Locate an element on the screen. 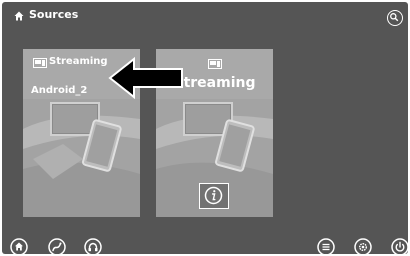 Image resolution: width=410 pixels, height=256 pixels. left-arrow-annotation is located at coordinates (145, 78).